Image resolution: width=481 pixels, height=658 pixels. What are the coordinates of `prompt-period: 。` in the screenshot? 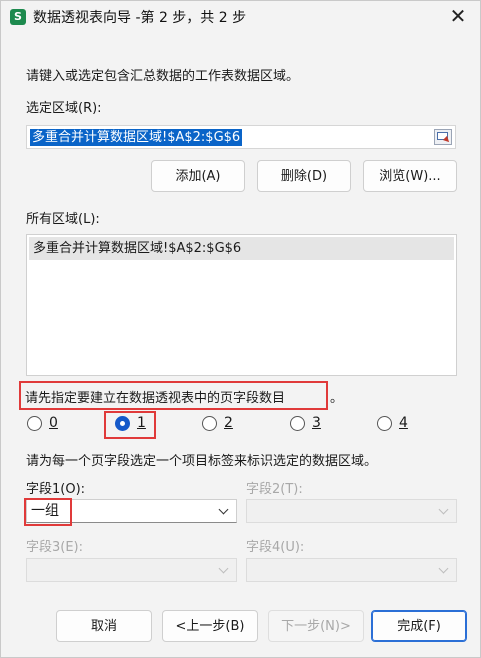 It's located at (337, 398).